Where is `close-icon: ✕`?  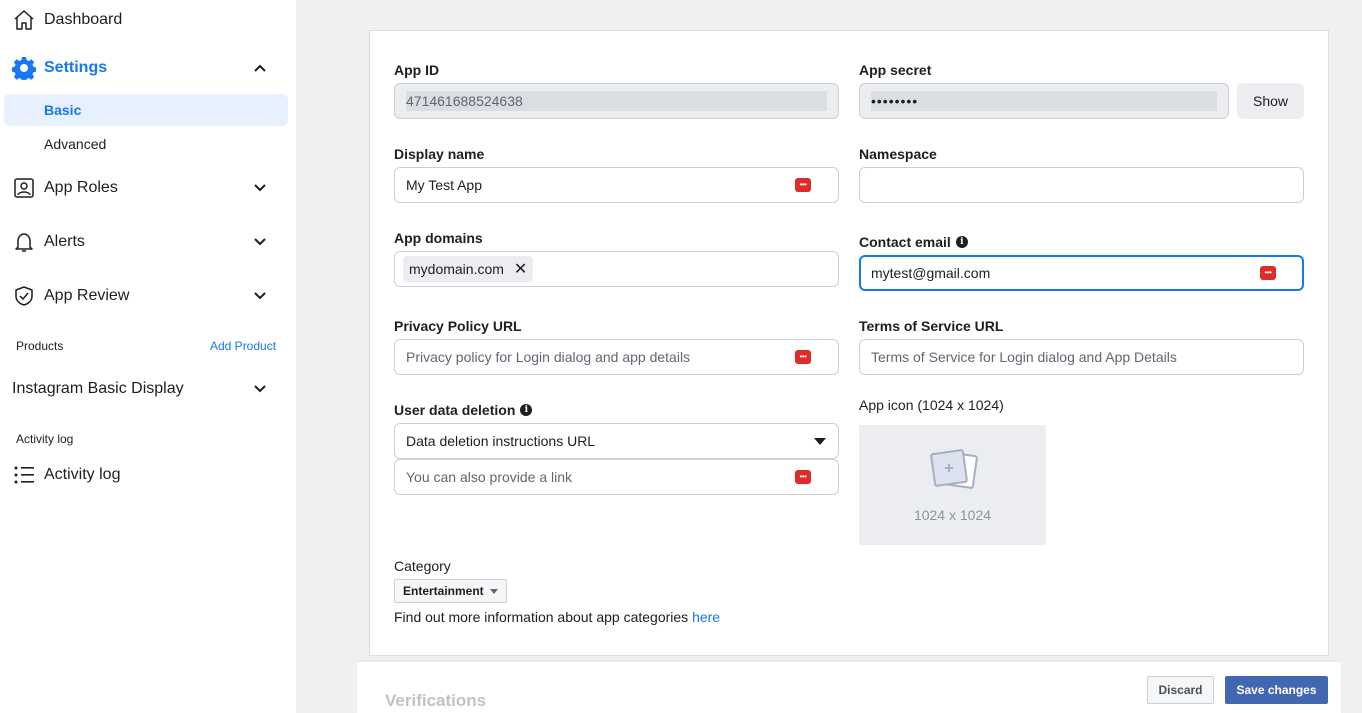 close-icon: ✕ is located at coordinates (520, 269).